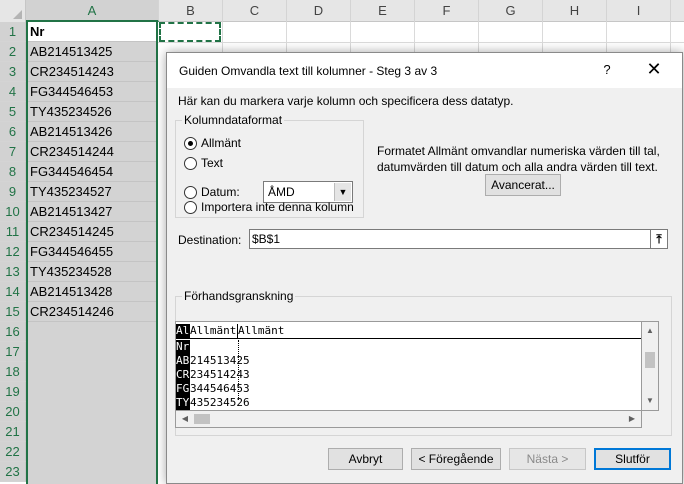  What do you see at coordinates (92, 132) in the screenshot?
I see `cell-a: AB214513426` at bounding box center [92, 132].